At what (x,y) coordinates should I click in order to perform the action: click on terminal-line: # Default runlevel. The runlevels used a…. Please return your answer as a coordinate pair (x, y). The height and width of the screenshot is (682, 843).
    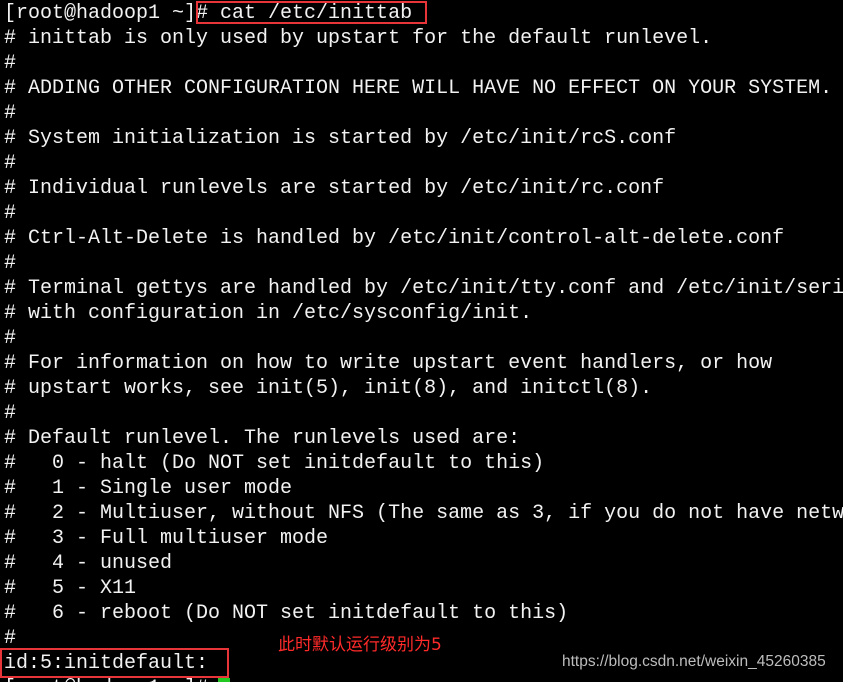
    Looking at the image, I should click on (262, 438).